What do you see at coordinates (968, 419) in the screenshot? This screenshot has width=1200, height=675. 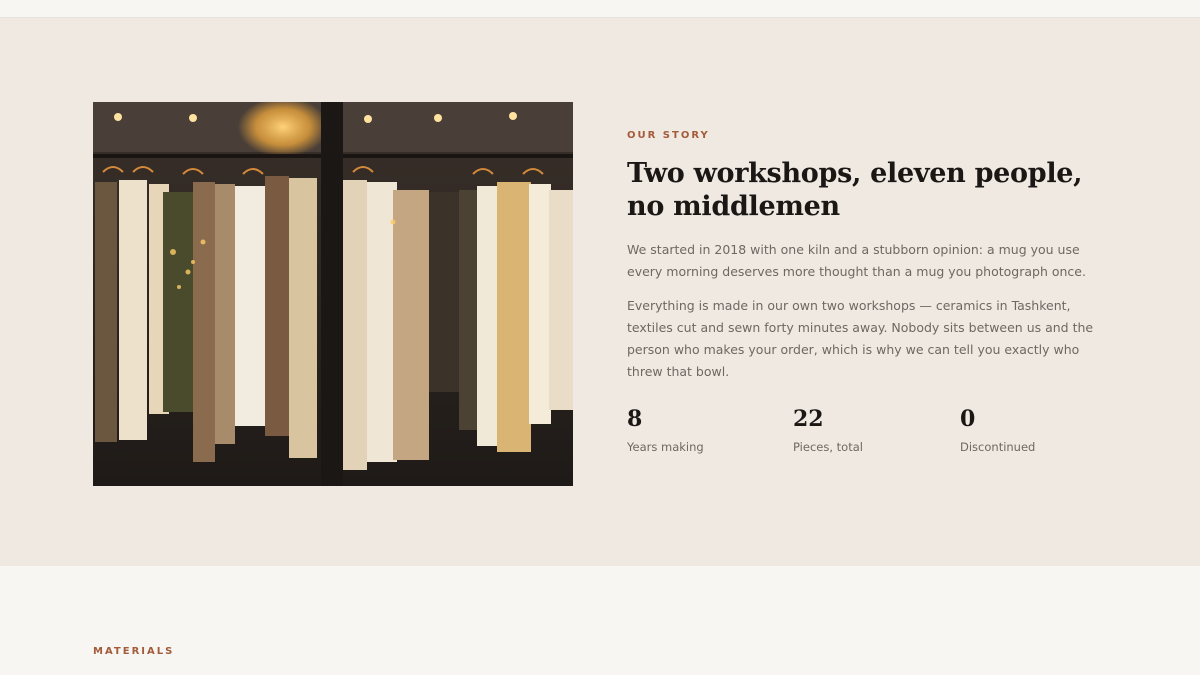 I see `stat-value: 0` at bounding box center [968, 419].